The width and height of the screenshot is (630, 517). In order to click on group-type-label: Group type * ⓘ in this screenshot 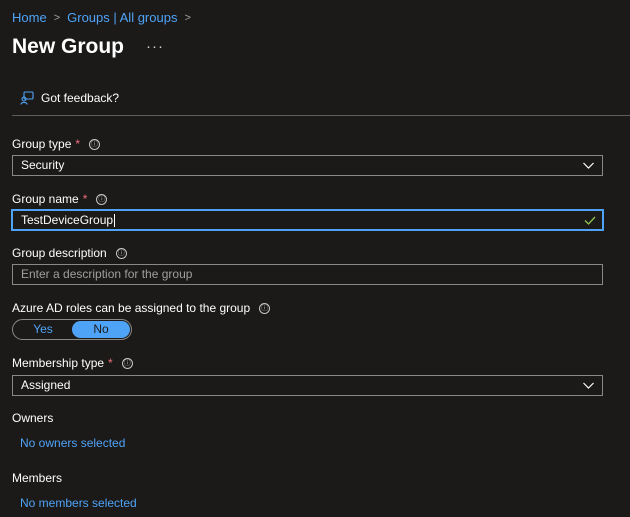, I will do `click(56, 144)`.